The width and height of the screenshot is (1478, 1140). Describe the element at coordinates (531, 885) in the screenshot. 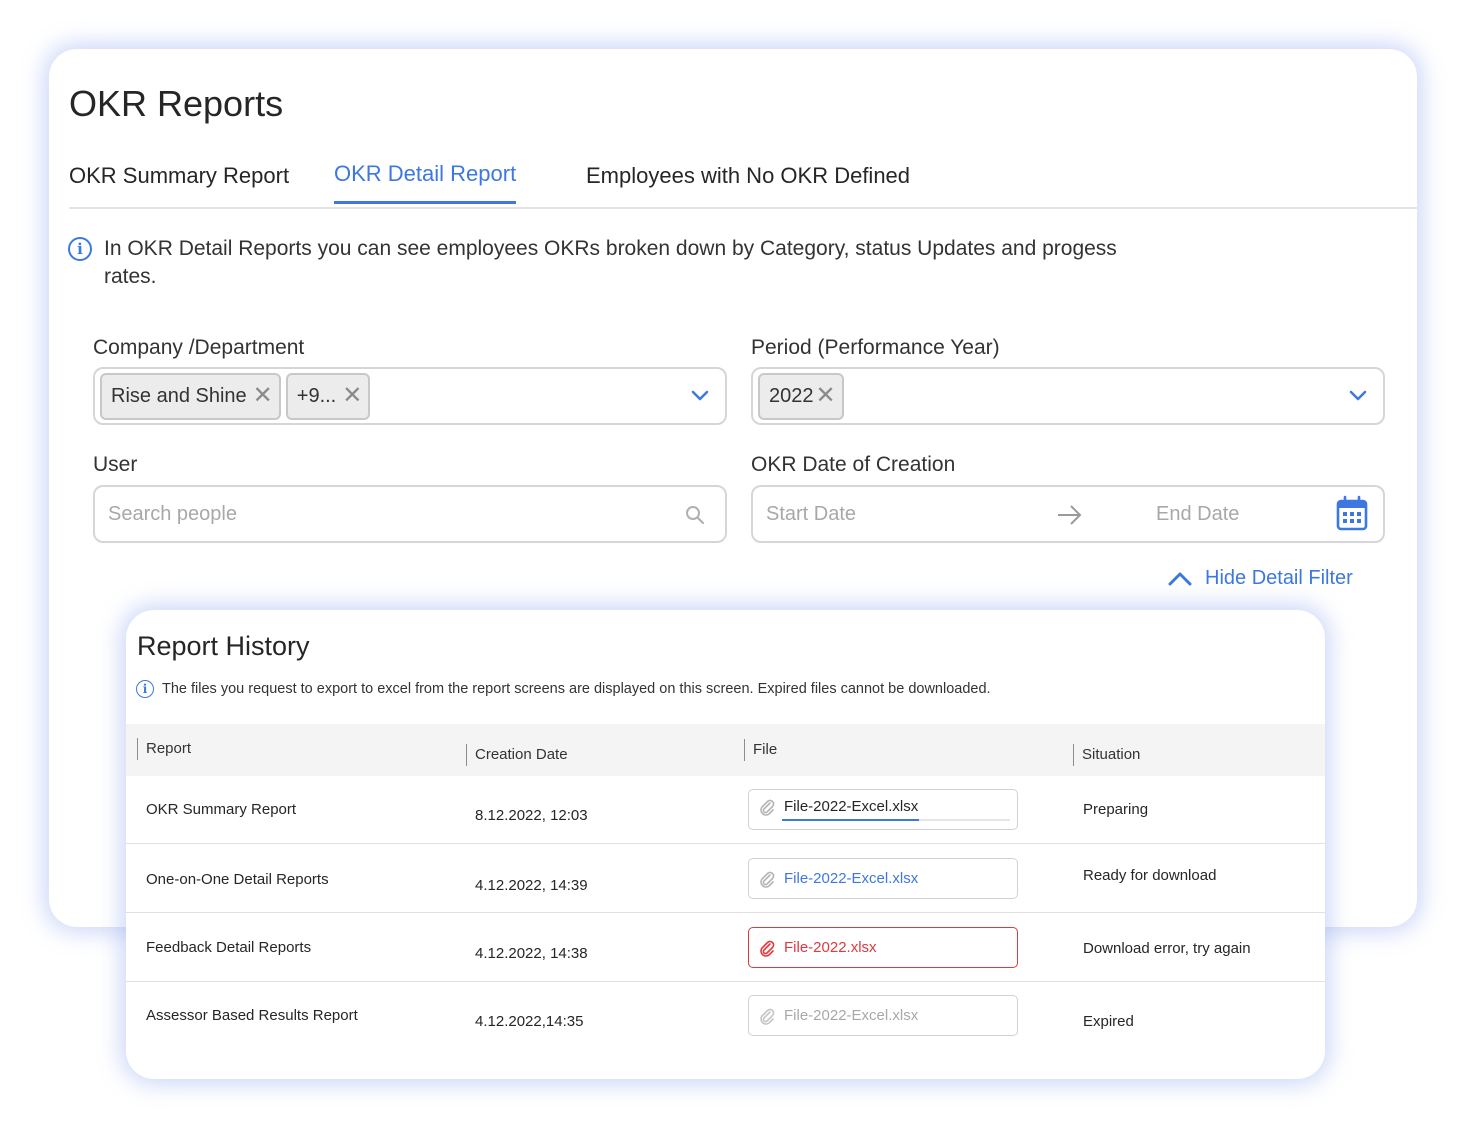

I see `creation-date: 4.12.2022, 14:39` at that location.